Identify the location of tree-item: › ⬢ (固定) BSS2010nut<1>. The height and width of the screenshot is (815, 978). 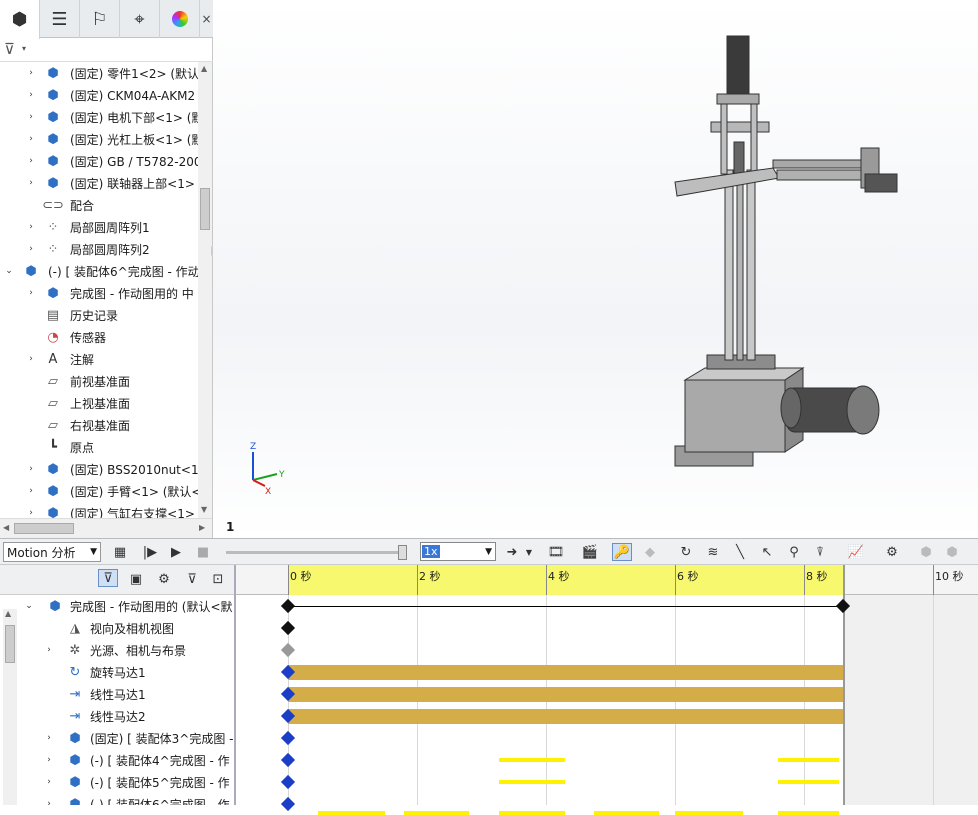
(99, 469).